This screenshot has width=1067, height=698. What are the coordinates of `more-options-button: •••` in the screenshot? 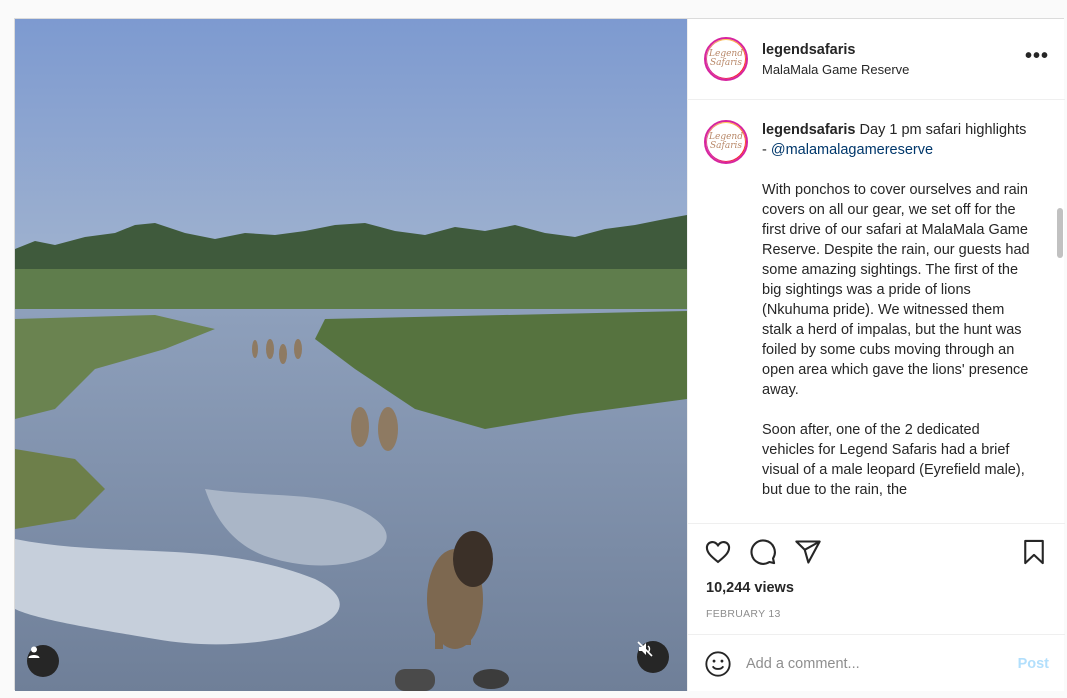 It's located at (1037, 56).